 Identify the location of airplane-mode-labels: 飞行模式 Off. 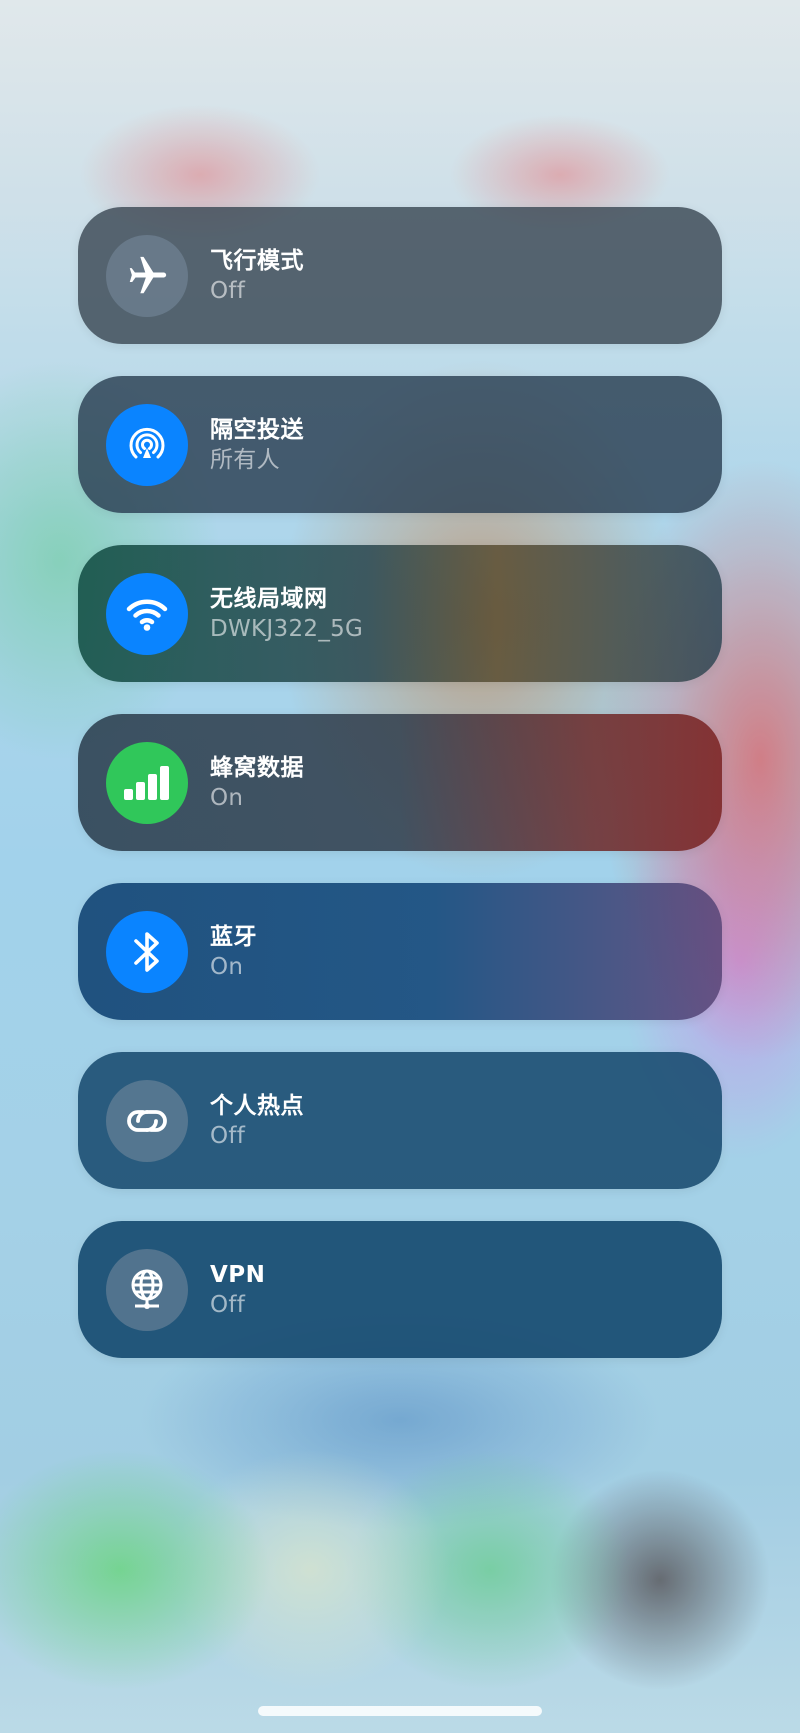
(257, 276).